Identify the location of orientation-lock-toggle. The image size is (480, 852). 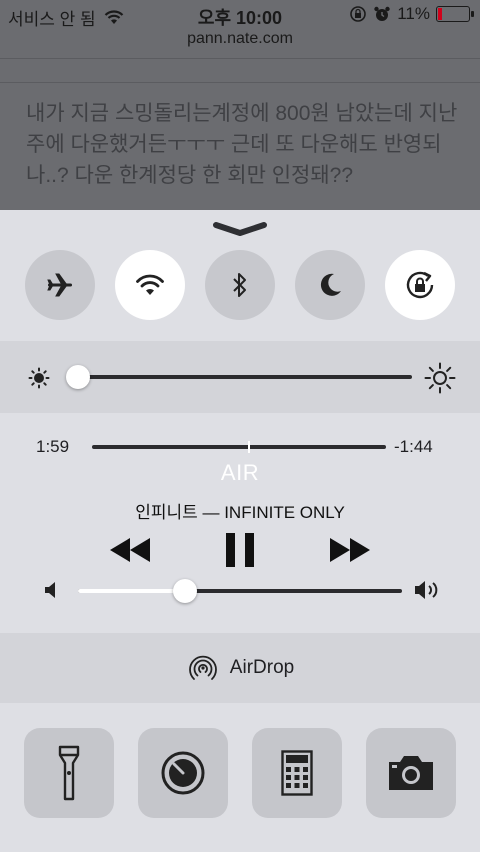
(420, 285).